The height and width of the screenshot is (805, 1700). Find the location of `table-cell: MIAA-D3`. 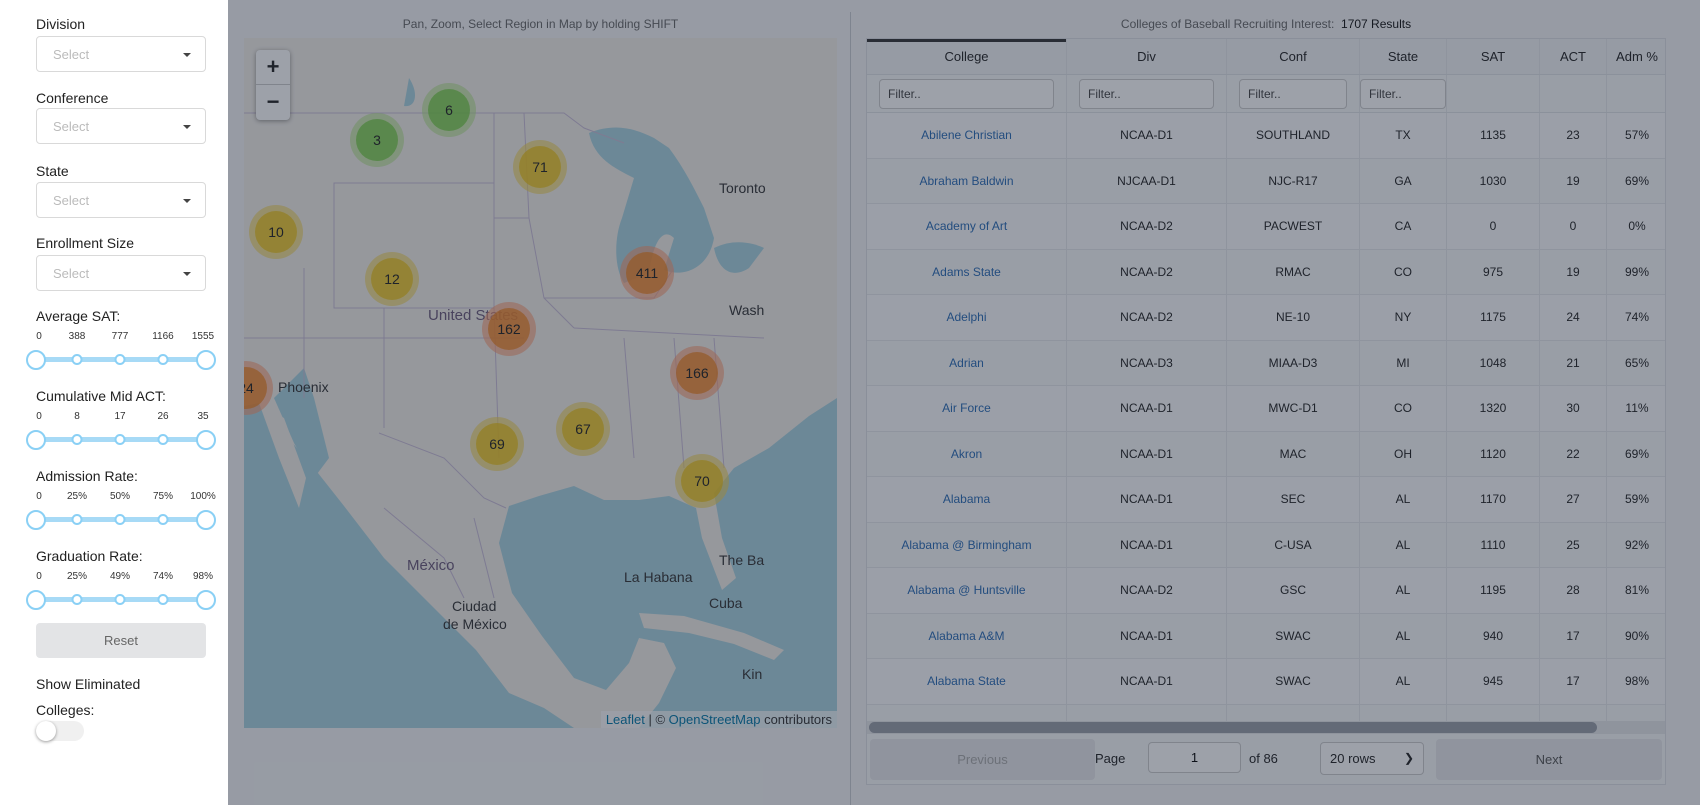

table-cell: MIAA-D3 is located at coordinates (1293, 362).